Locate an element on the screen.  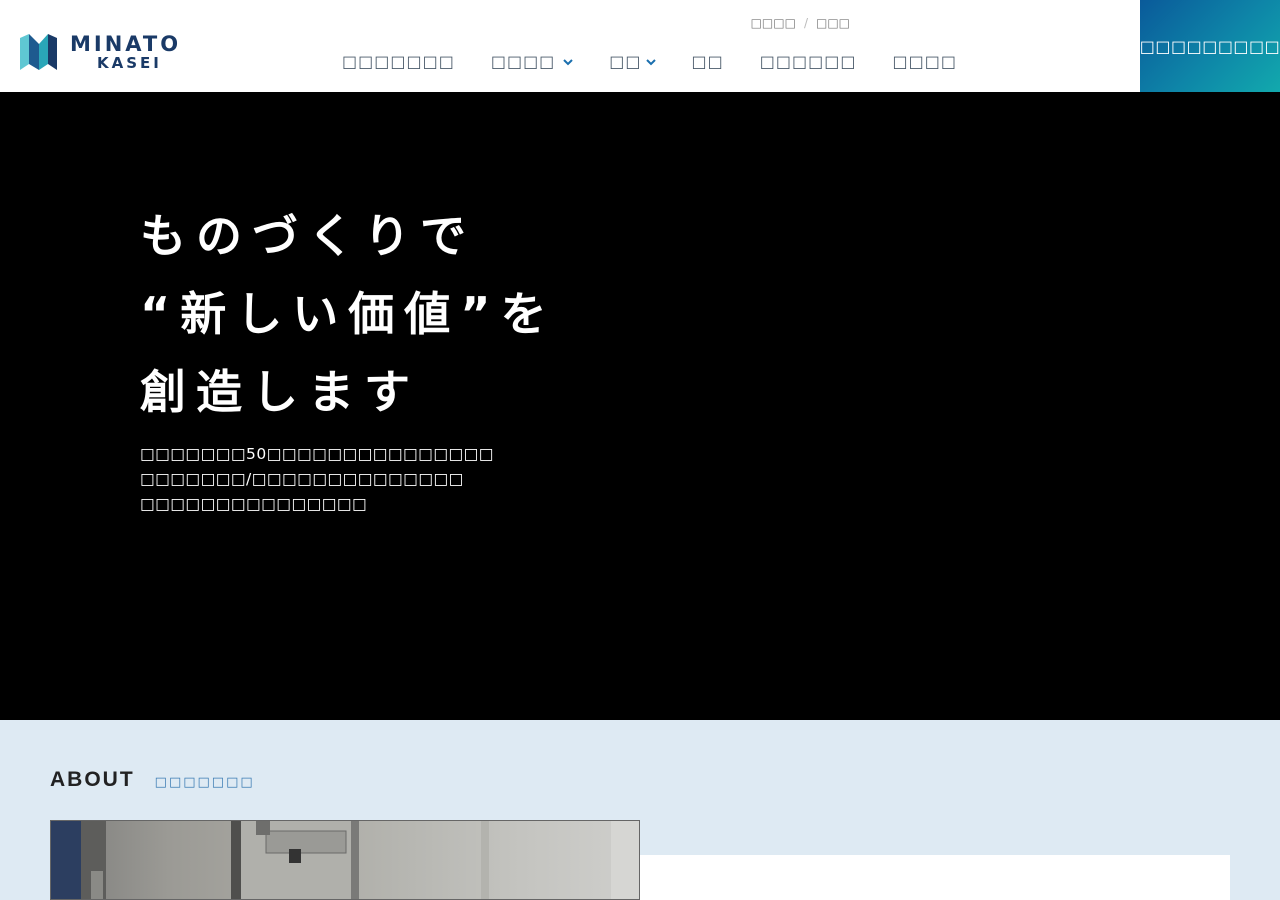
minato-kasei-logo: MINATO KASEI is located at coordinates (105, 53).